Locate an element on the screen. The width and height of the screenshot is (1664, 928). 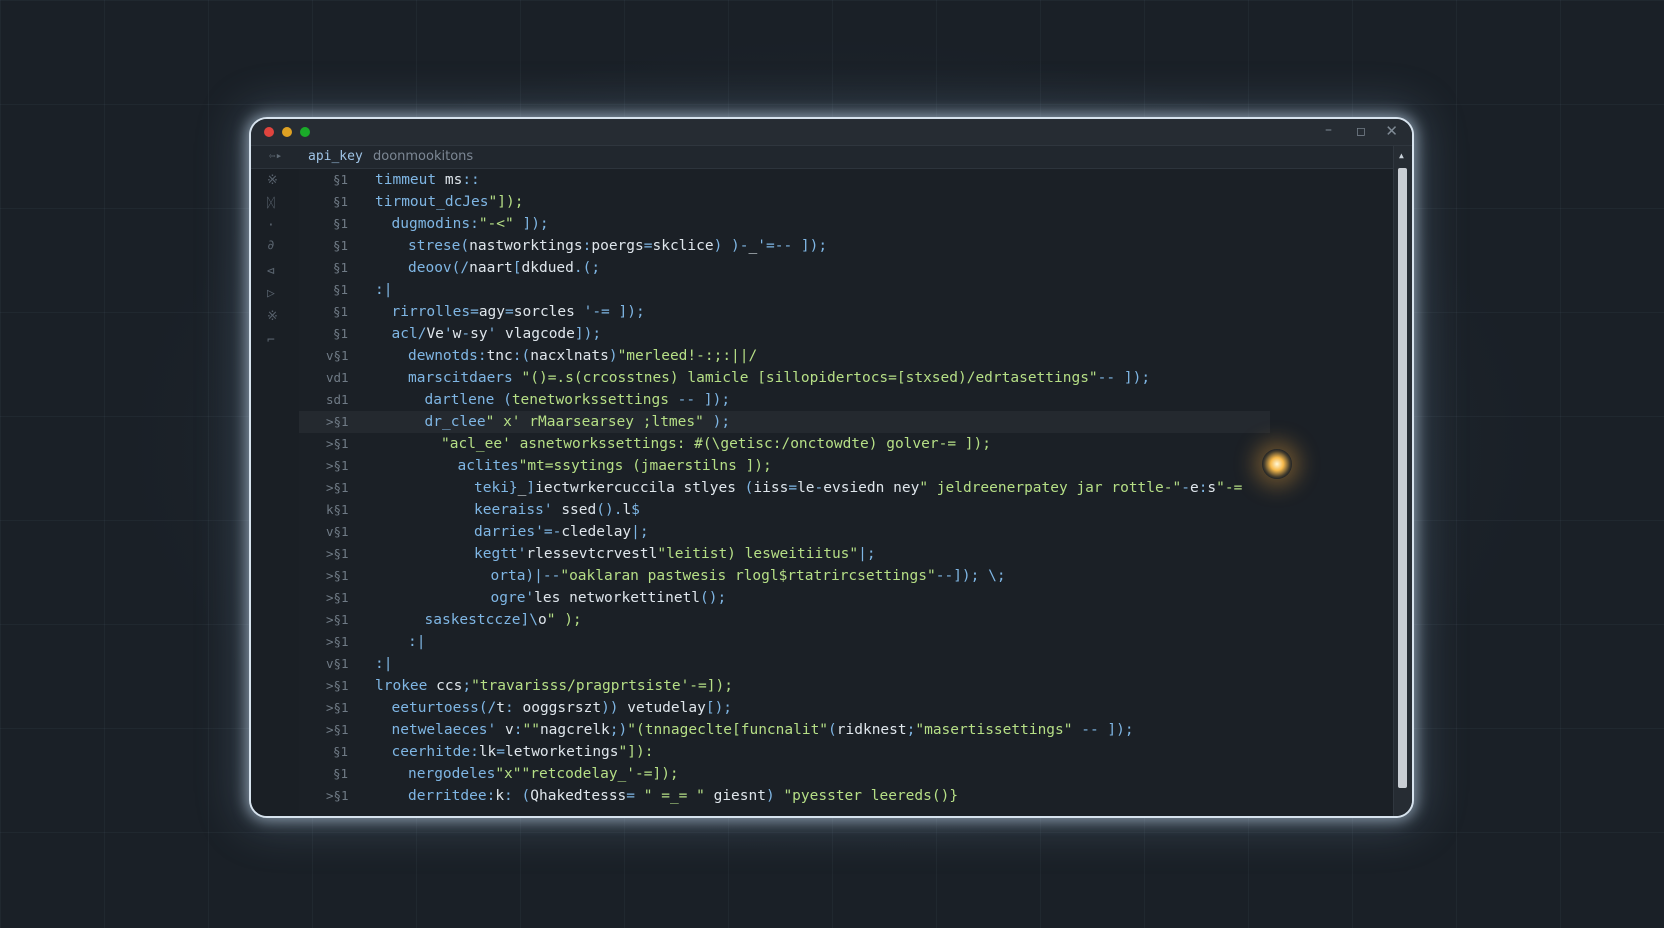
light-flare is located at coordinates (1277, 464).